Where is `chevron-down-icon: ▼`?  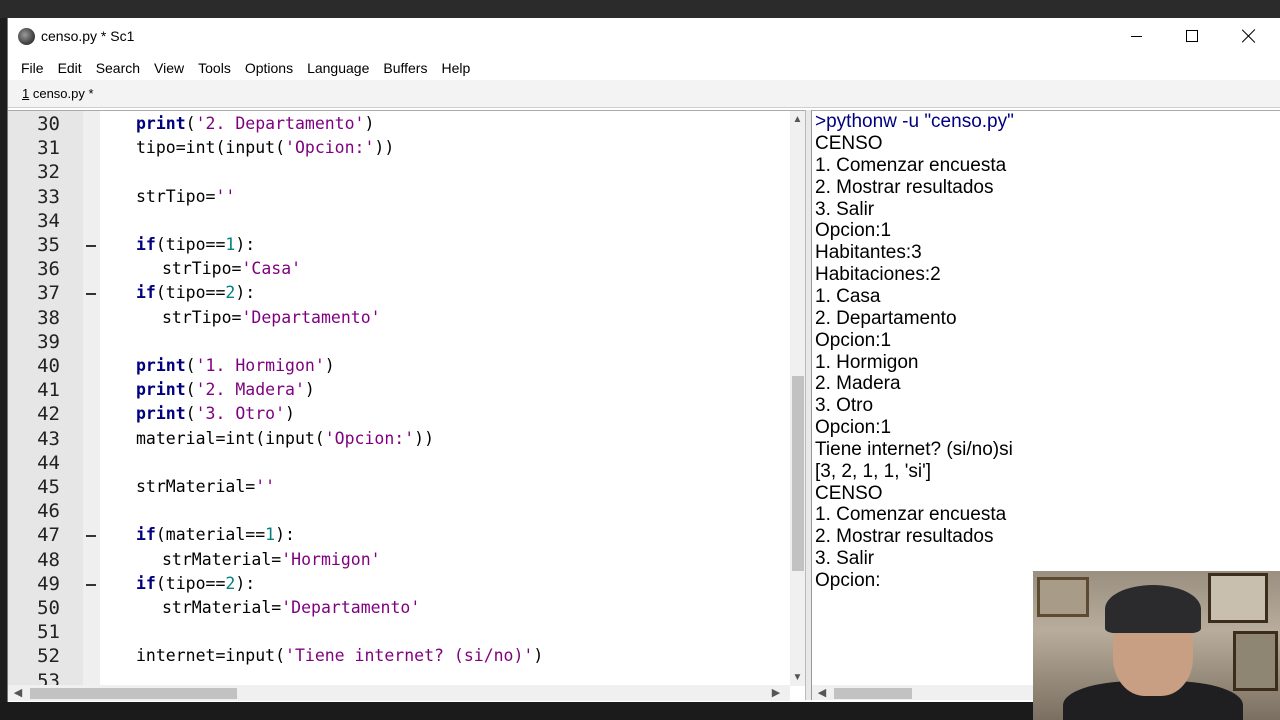
chevron-down-icon: ▼ is located at coordinates (797, 677).